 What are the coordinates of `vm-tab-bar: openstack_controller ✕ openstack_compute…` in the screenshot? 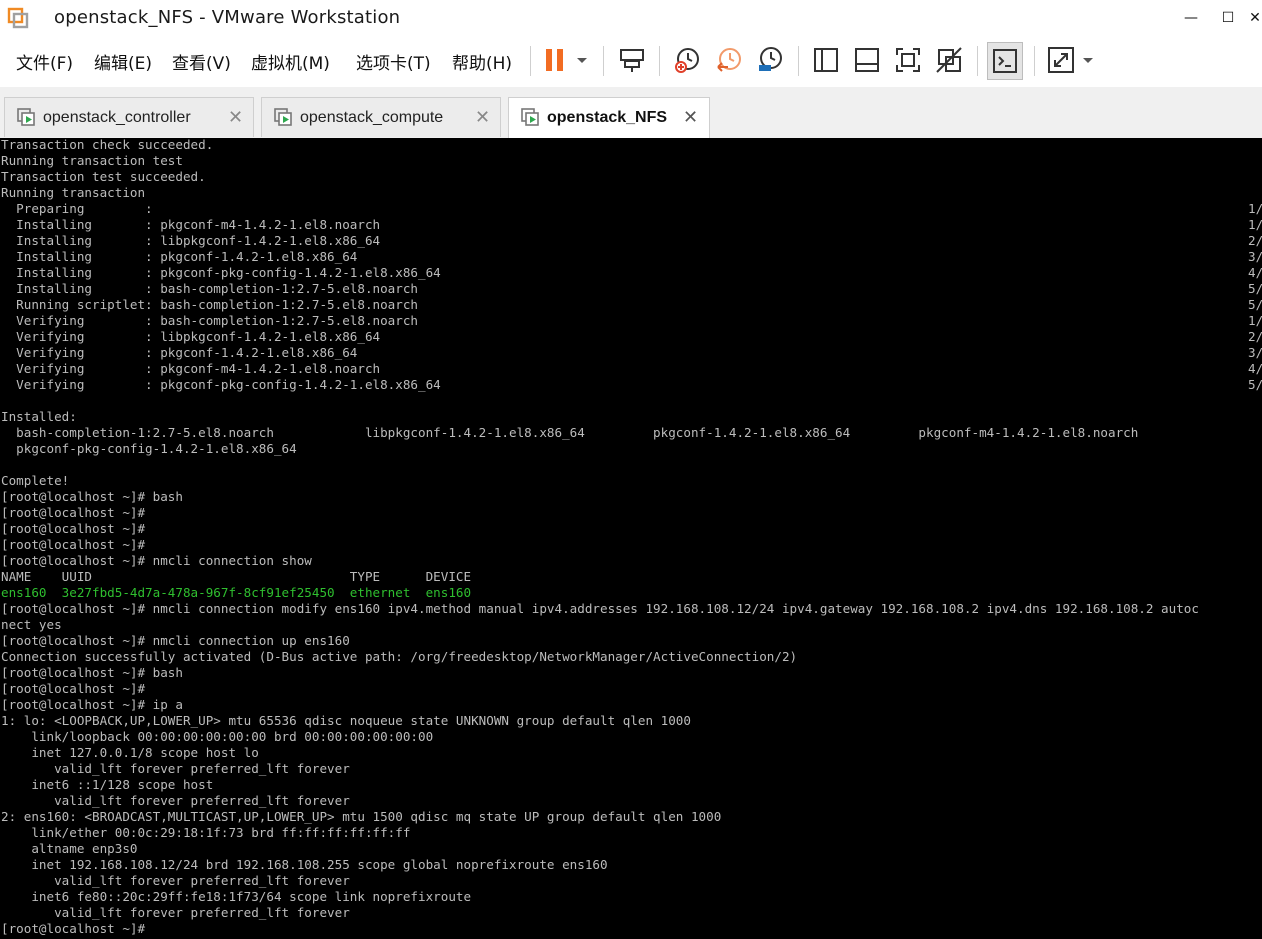 It's located at (631, 113).